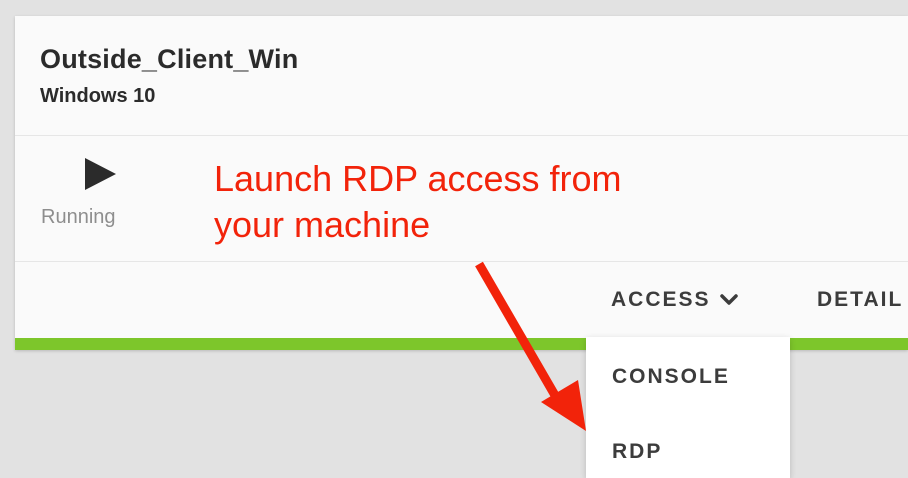 The width and height of the screenshot is (908, 478). I want to click on access-button: ACCESS, so click(675, 300).